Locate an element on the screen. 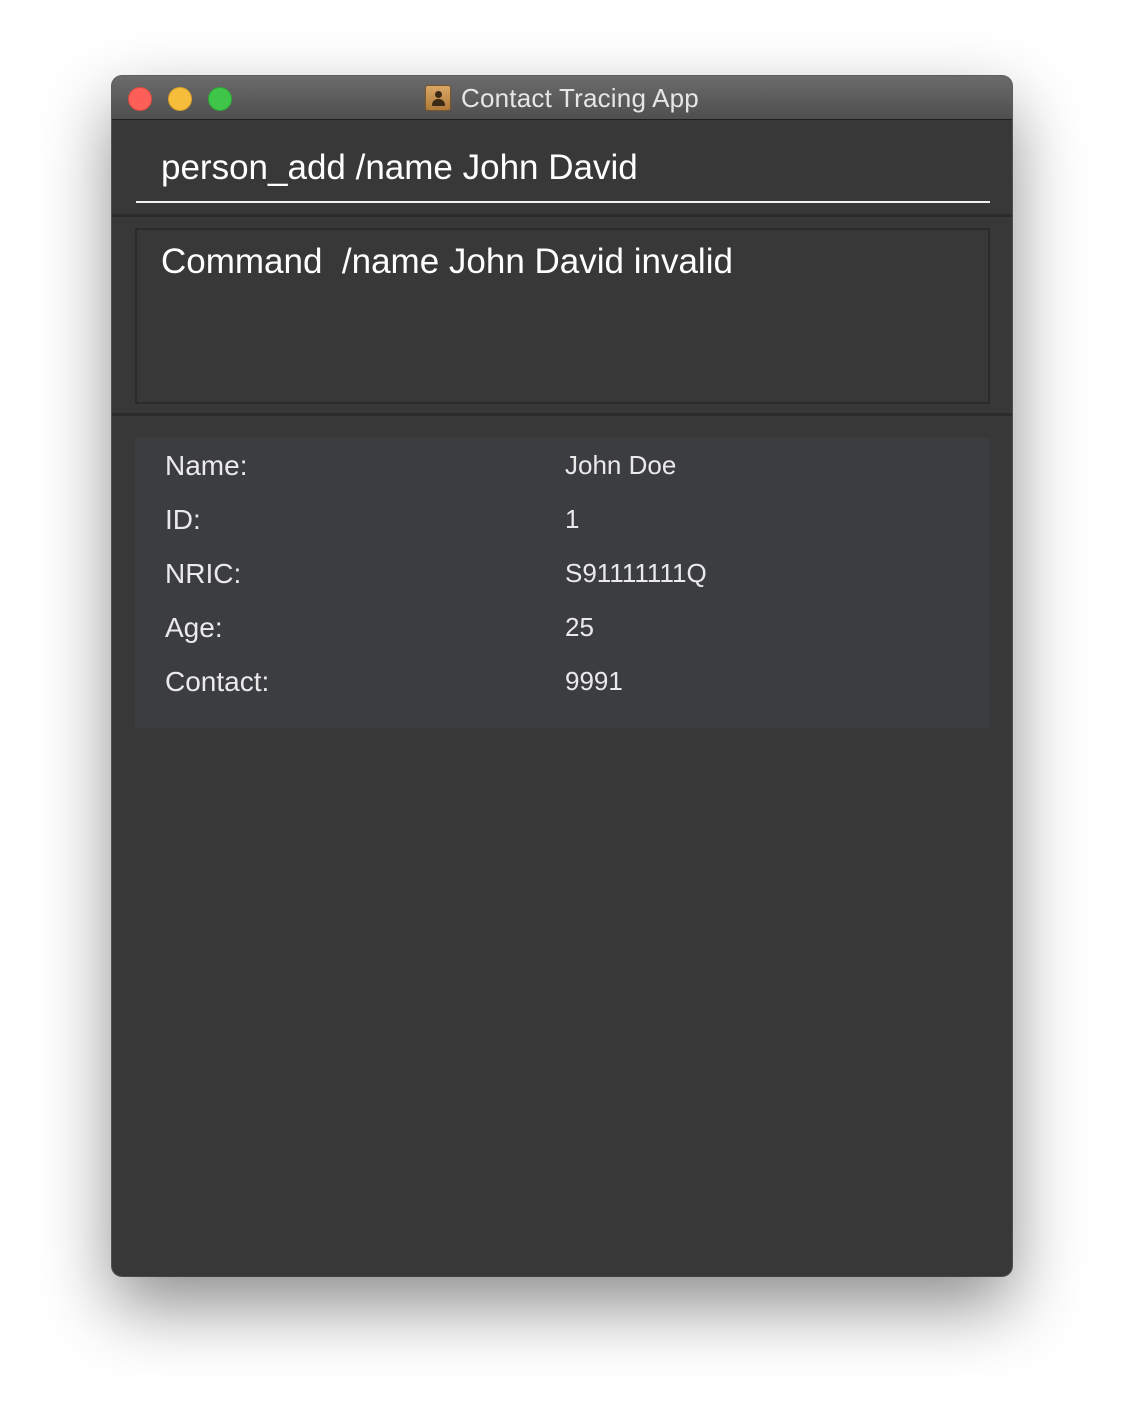 The image size is (1124, 1424). command-input-text: person_add /name John David is located at coordinates (399, 168).